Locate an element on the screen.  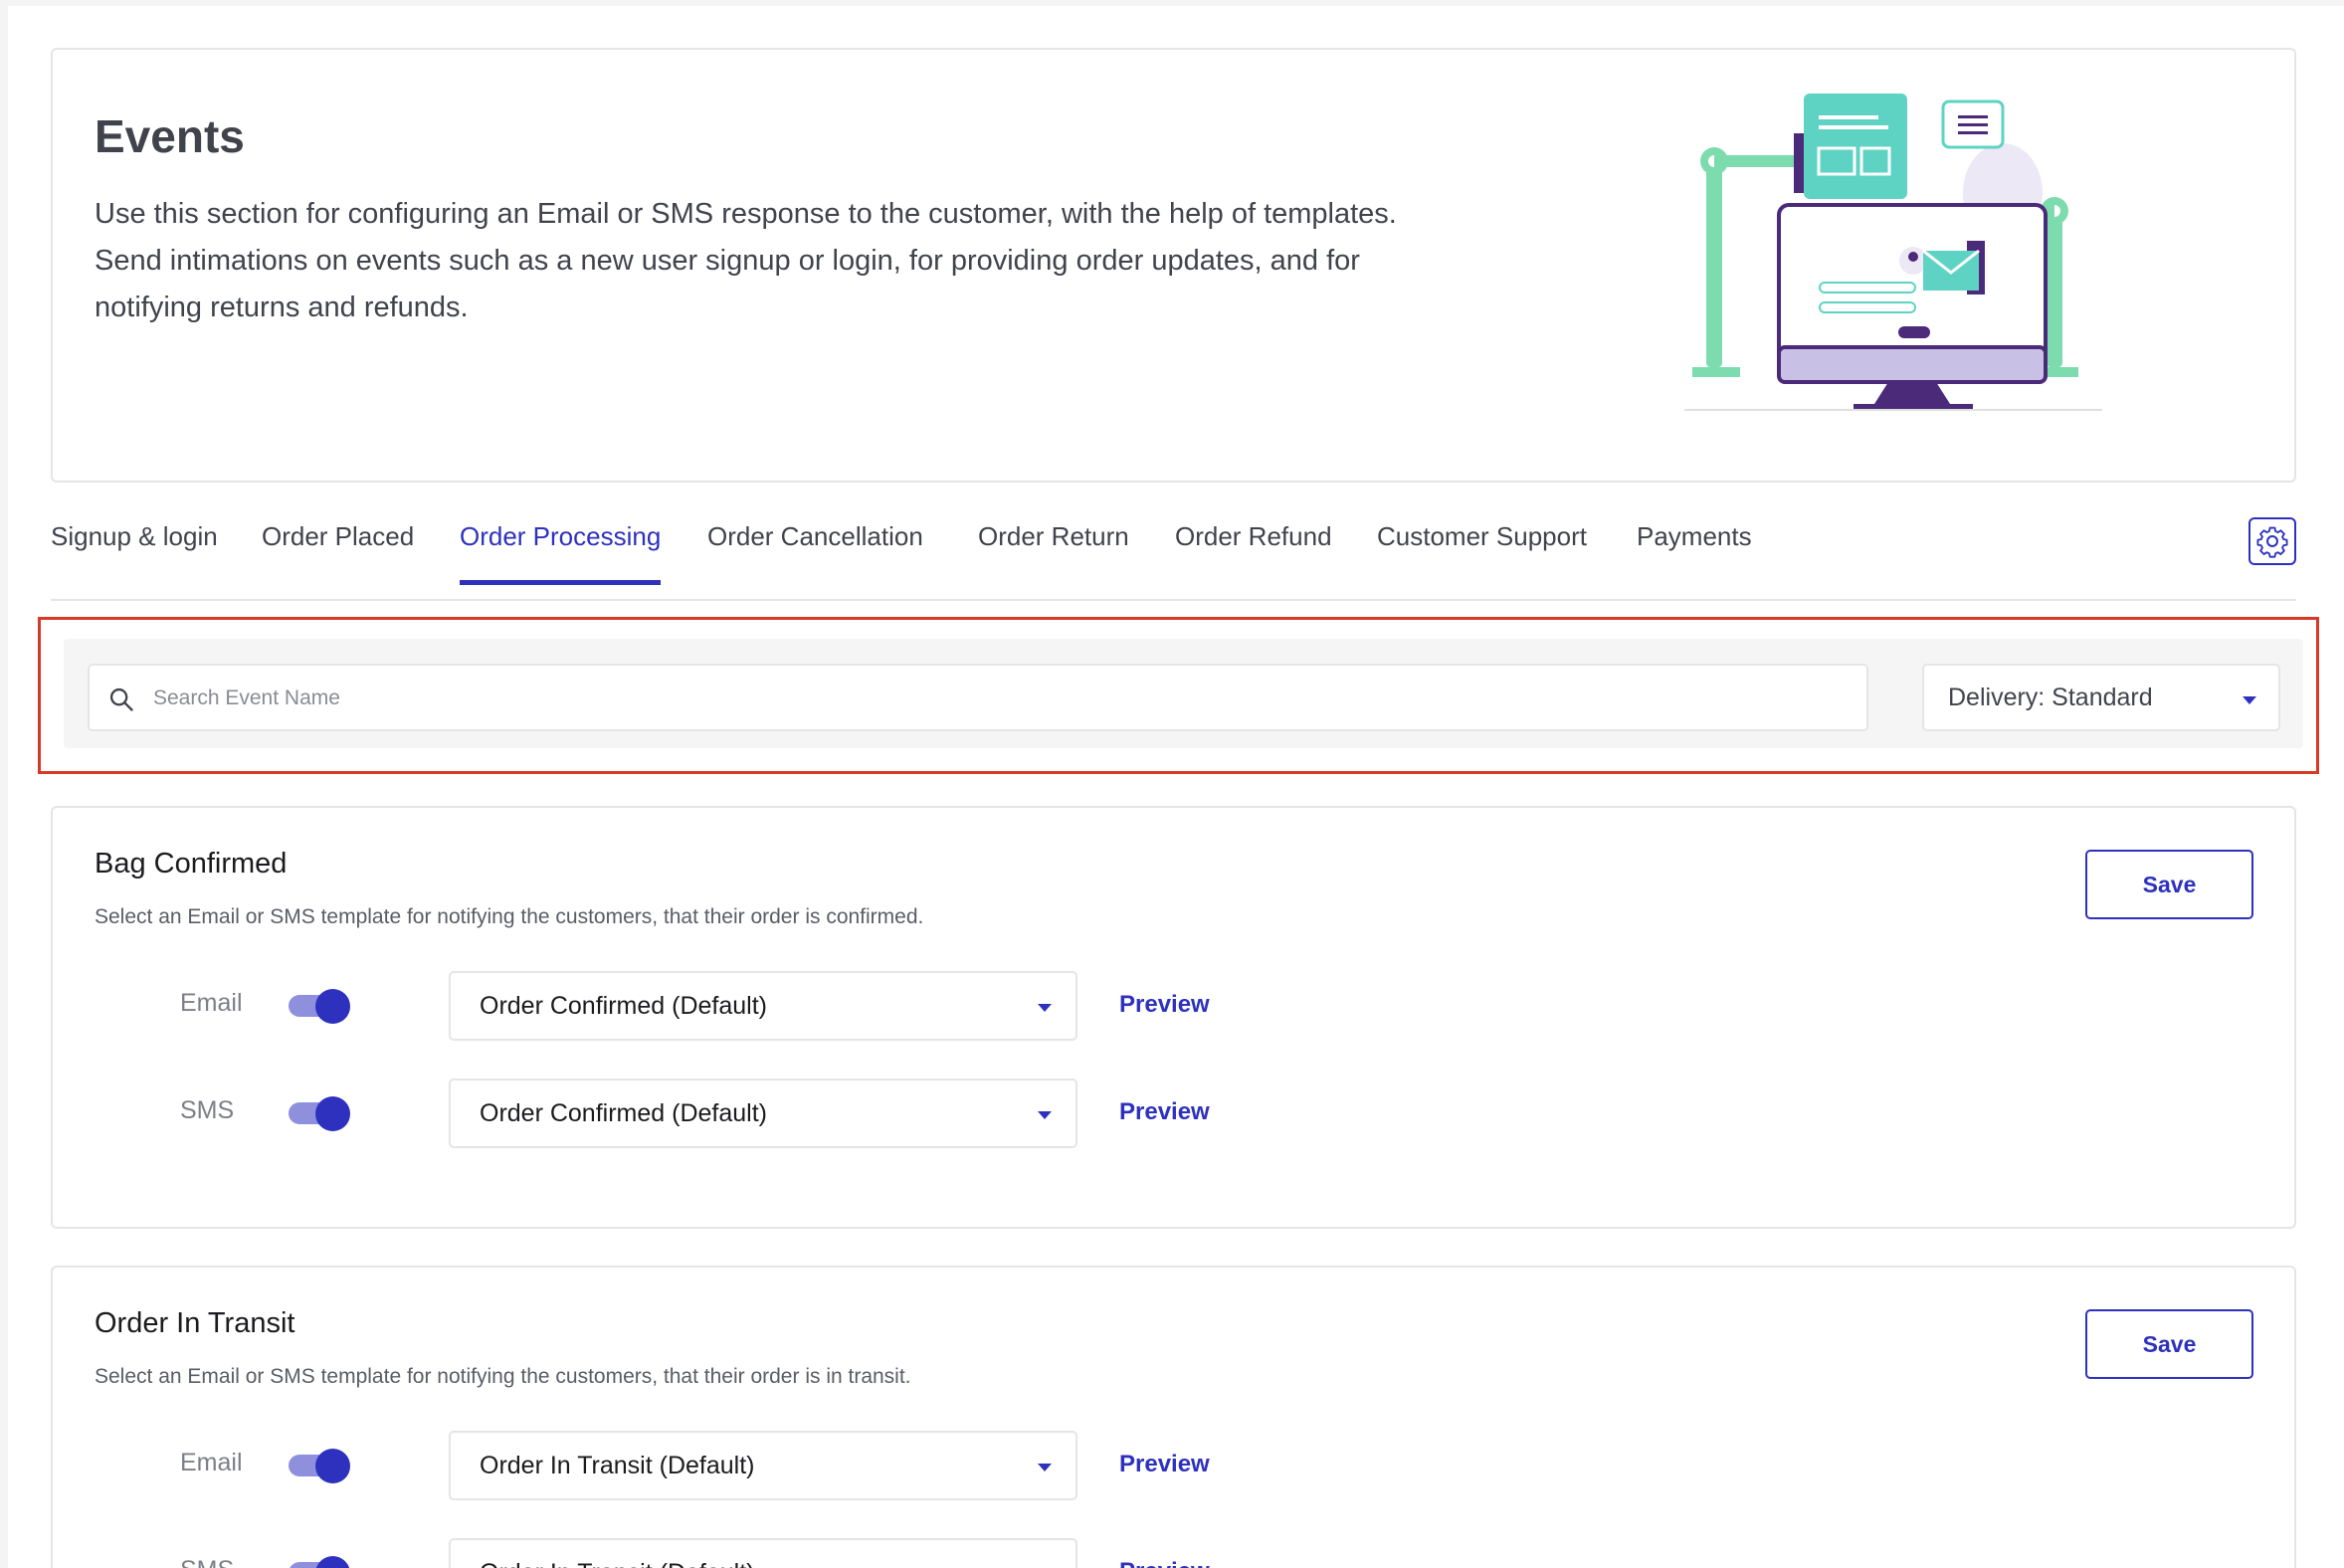
channel-row-email: Email Order Confirmed (Default) Preview is located at coordinates (1175, 1006).